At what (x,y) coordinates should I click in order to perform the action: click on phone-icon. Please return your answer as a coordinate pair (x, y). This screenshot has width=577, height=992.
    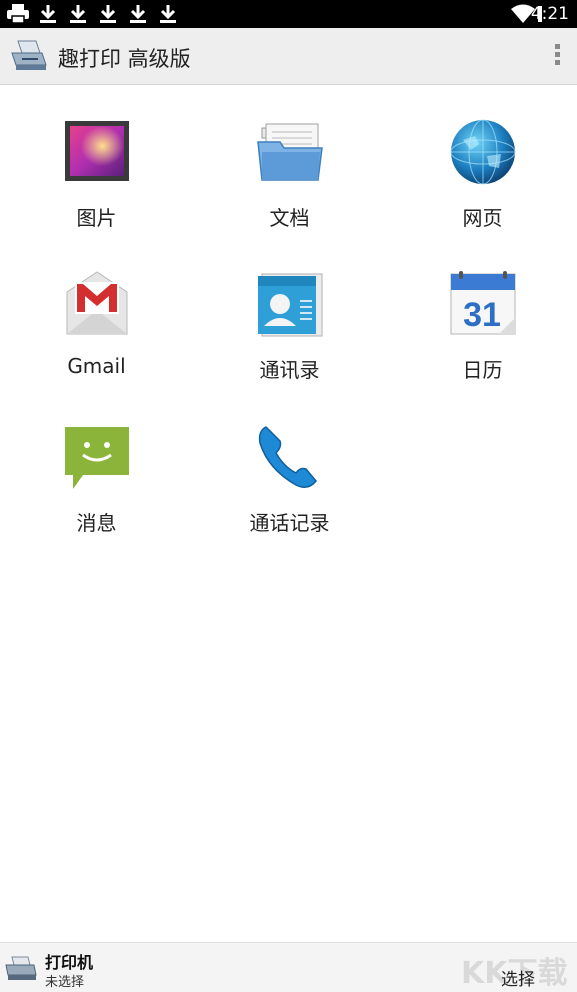
    Looking at the image, I should click on (290, 457).